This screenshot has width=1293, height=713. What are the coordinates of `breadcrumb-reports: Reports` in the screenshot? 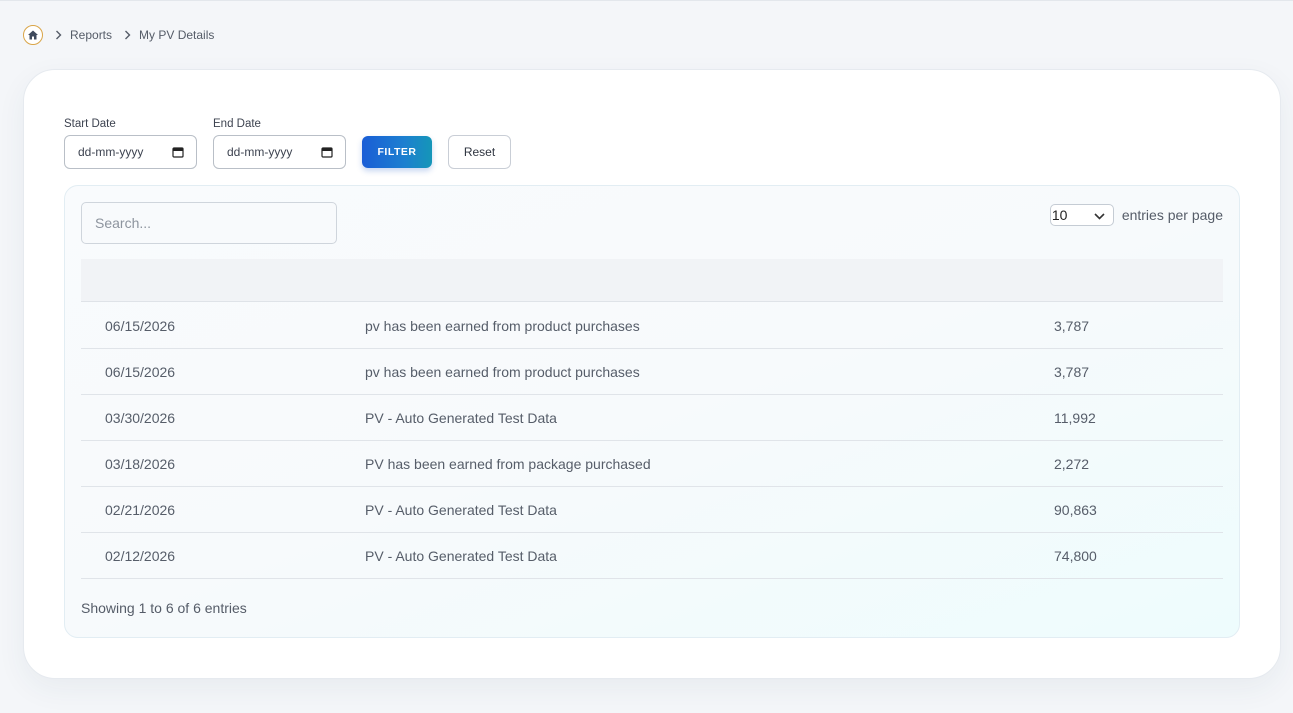 It's located at (91, 35).